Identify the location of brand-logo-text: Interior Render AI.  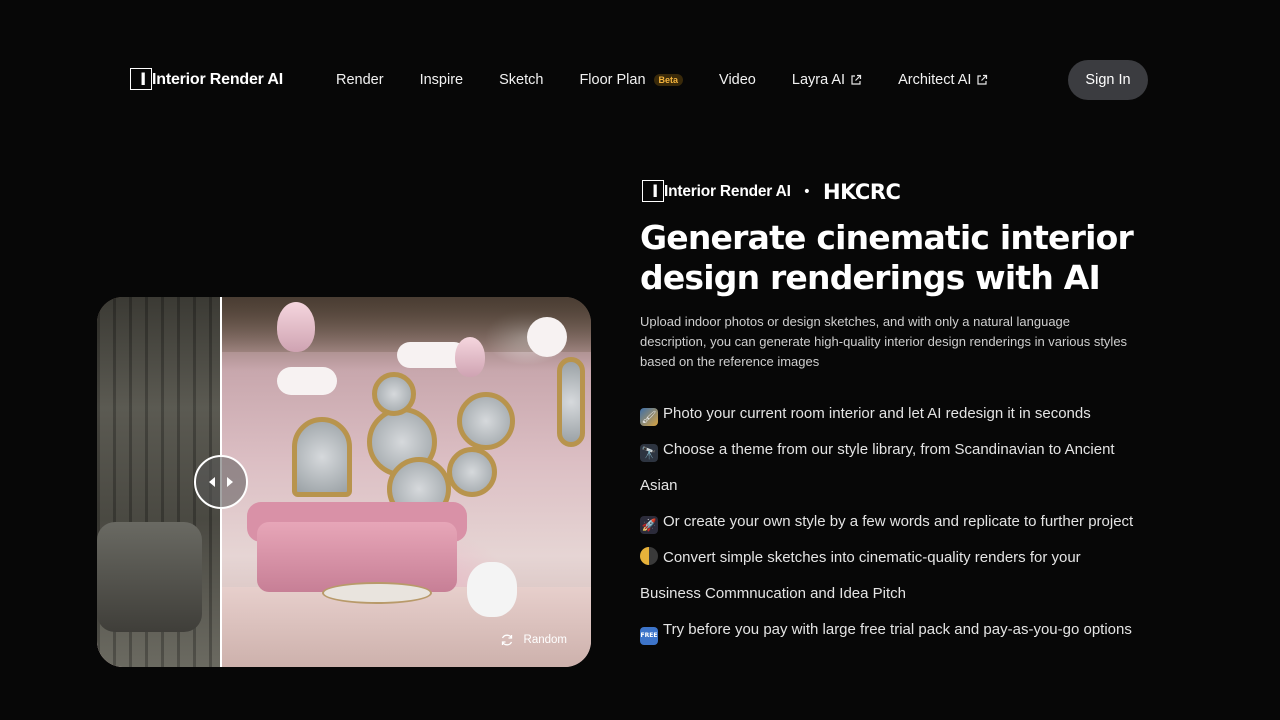
(727, 191).